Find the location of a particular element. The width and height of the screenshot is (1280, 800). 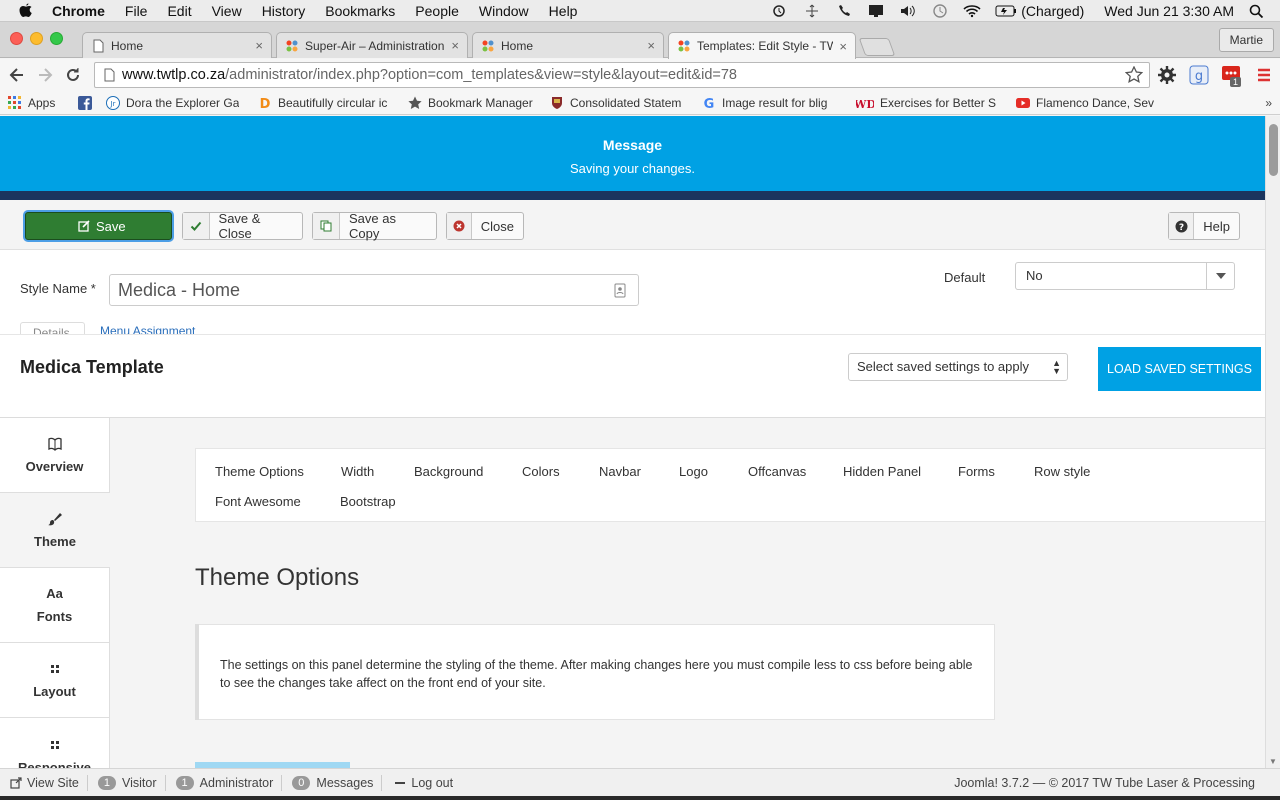

browser-tab: Super-Air – Administration × is located at coordinates (372, 45).